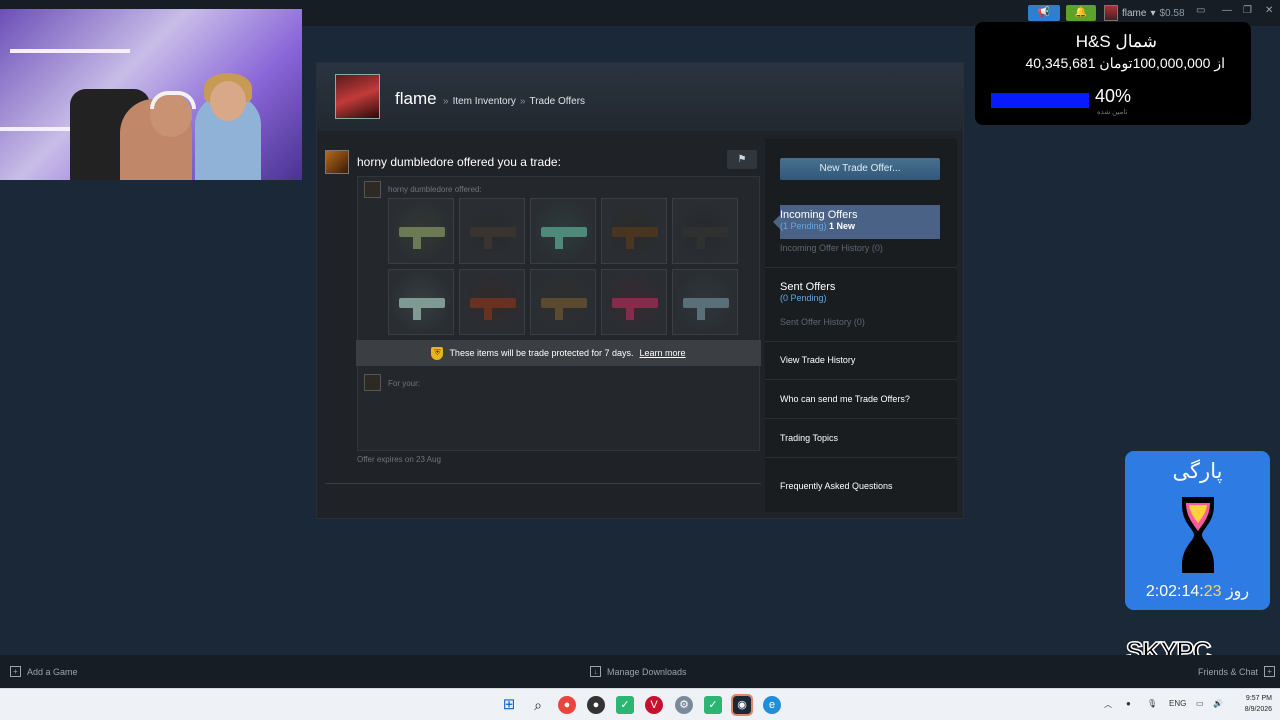 This screenshot has height=720, width=1280. Describe the element at coordinates (684, 705) in the screenshot. I see `settings-icon: ⚙` at that location.